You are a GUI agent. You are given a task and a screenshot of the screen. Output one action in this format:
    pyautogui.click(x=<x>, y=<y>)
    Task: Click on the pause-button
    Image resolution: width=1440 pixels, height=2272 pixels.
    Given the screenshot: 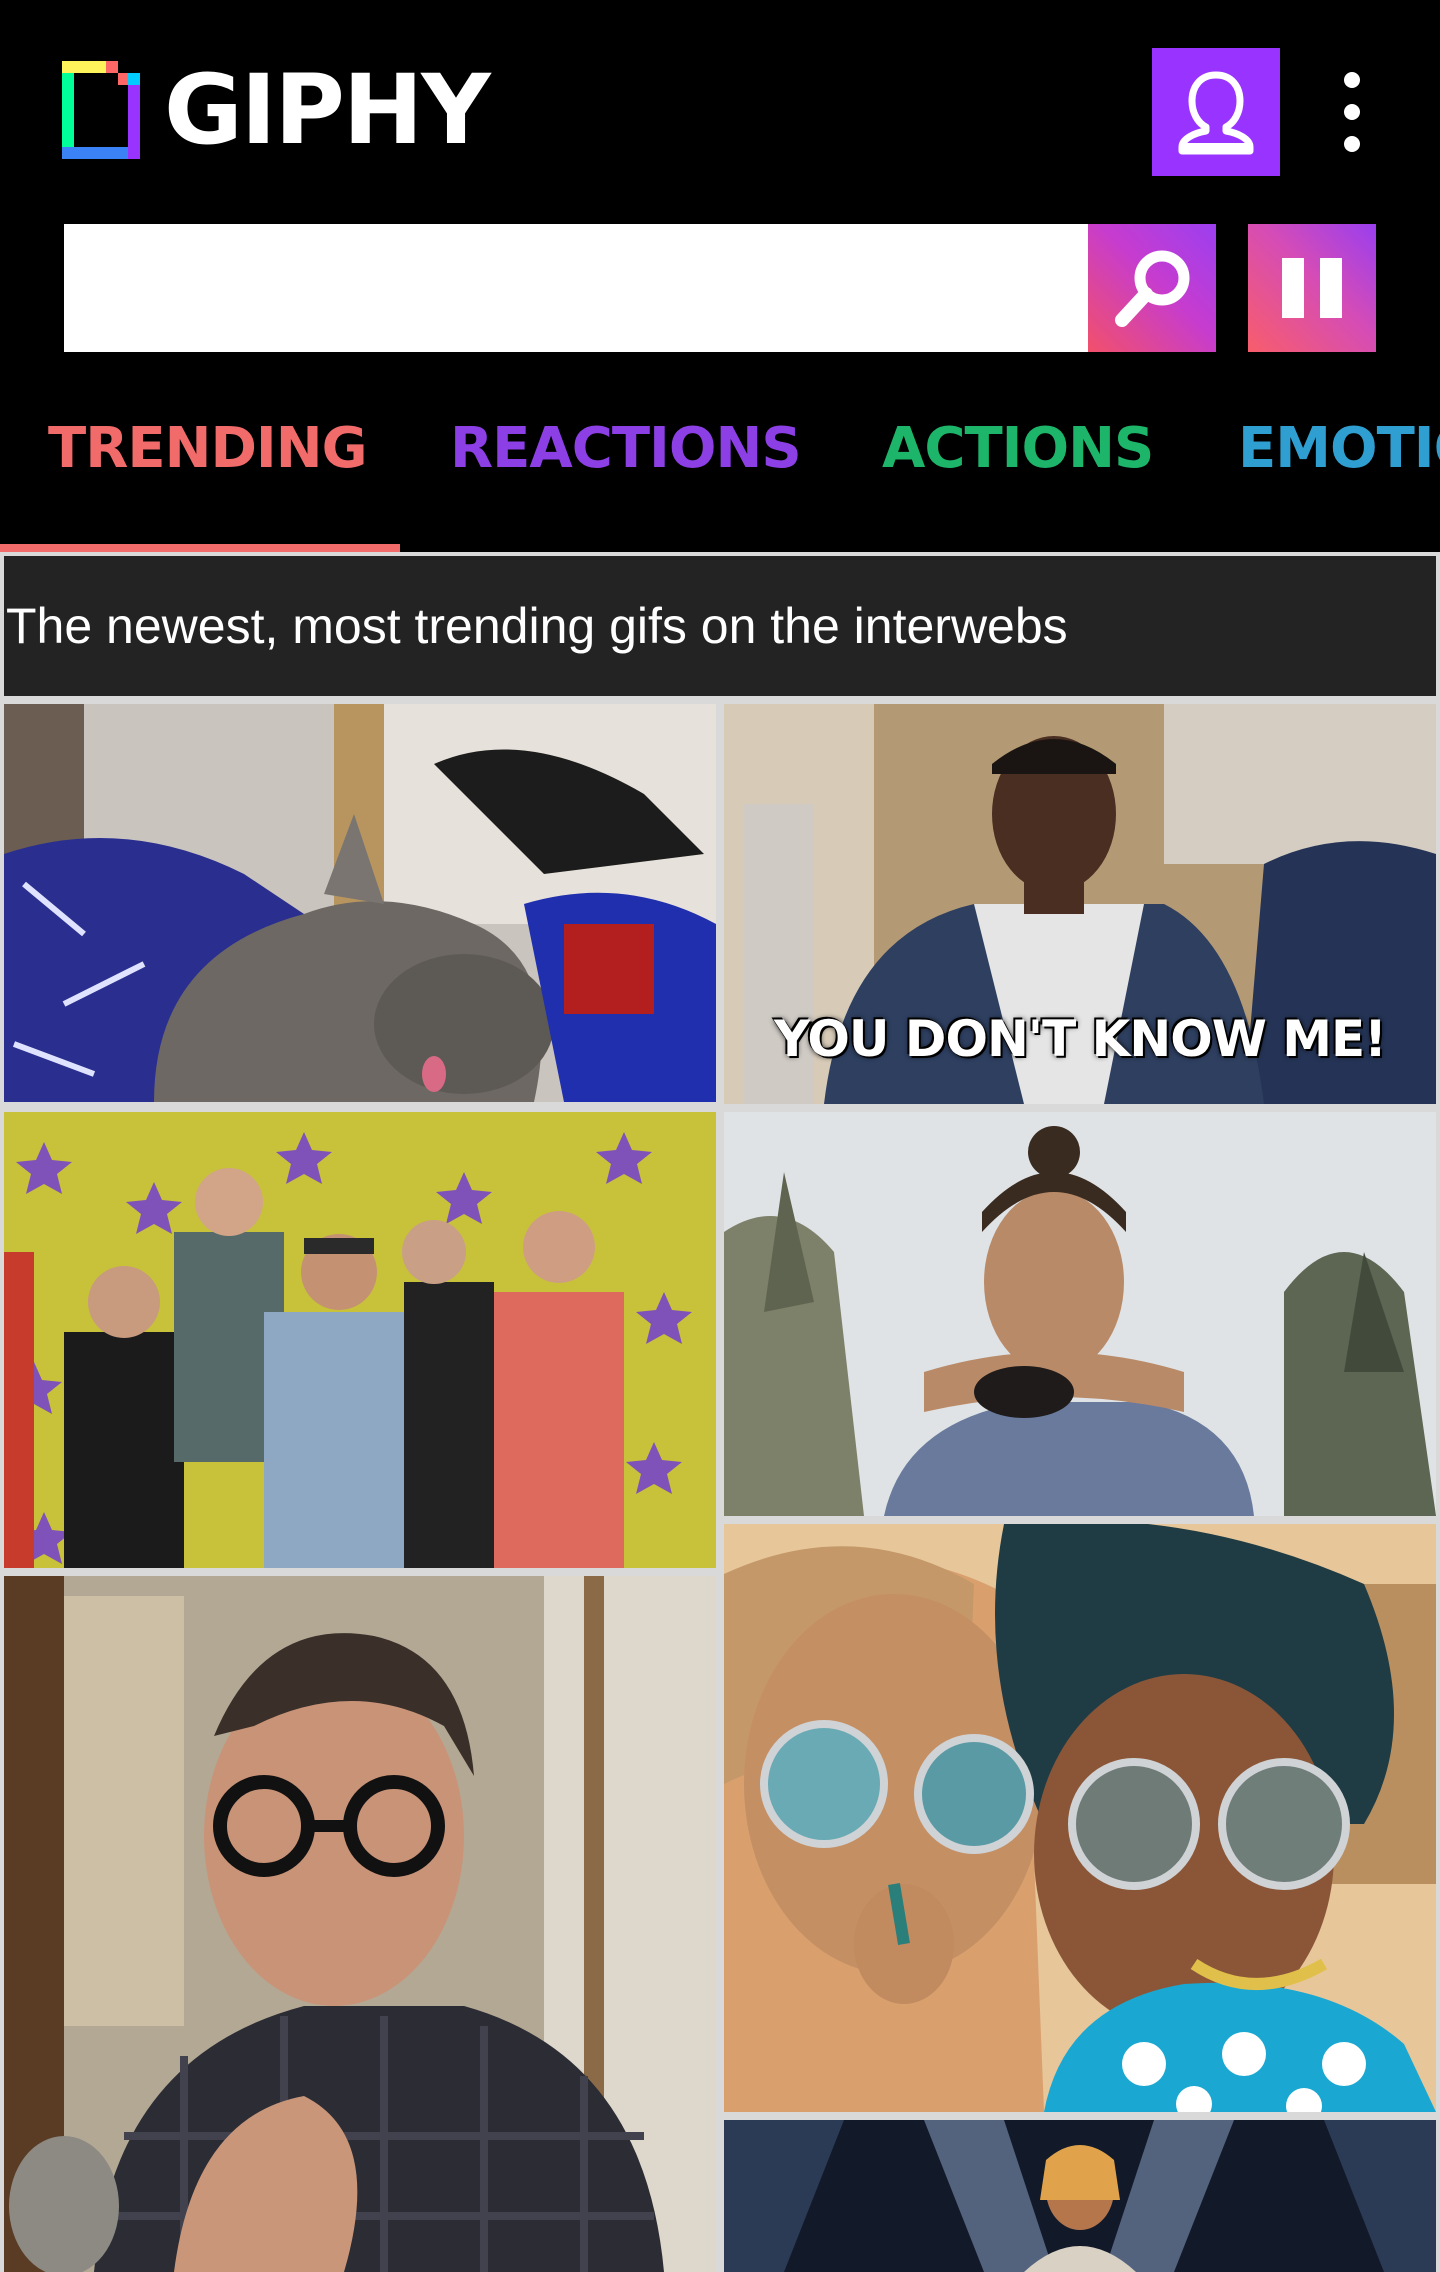 What is the action you would take?
    pyautogui.click(x=1312, y=288)
    